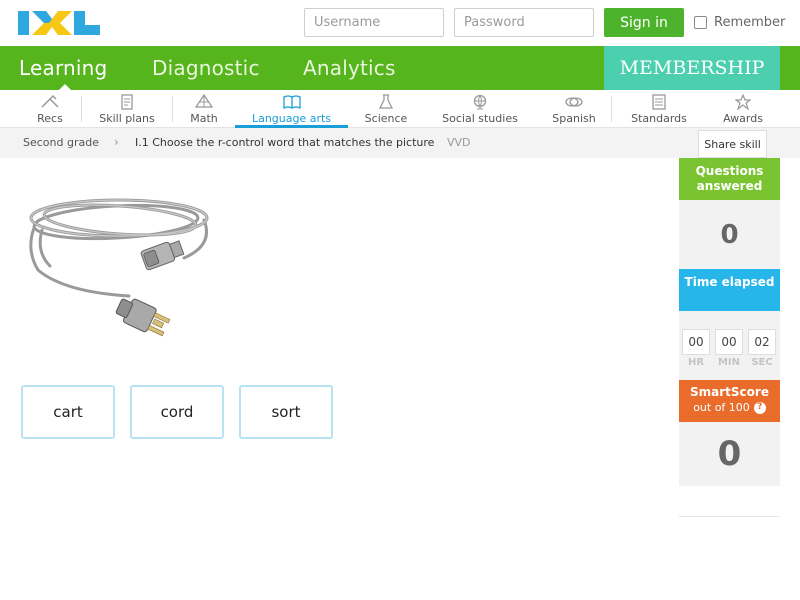 Image resolution: width=800 pixels, height=600 pixels. What do you see at coordinates (574, 102) in the screenshot?
I see `spanish-icon` at bounding box center [574, 102].